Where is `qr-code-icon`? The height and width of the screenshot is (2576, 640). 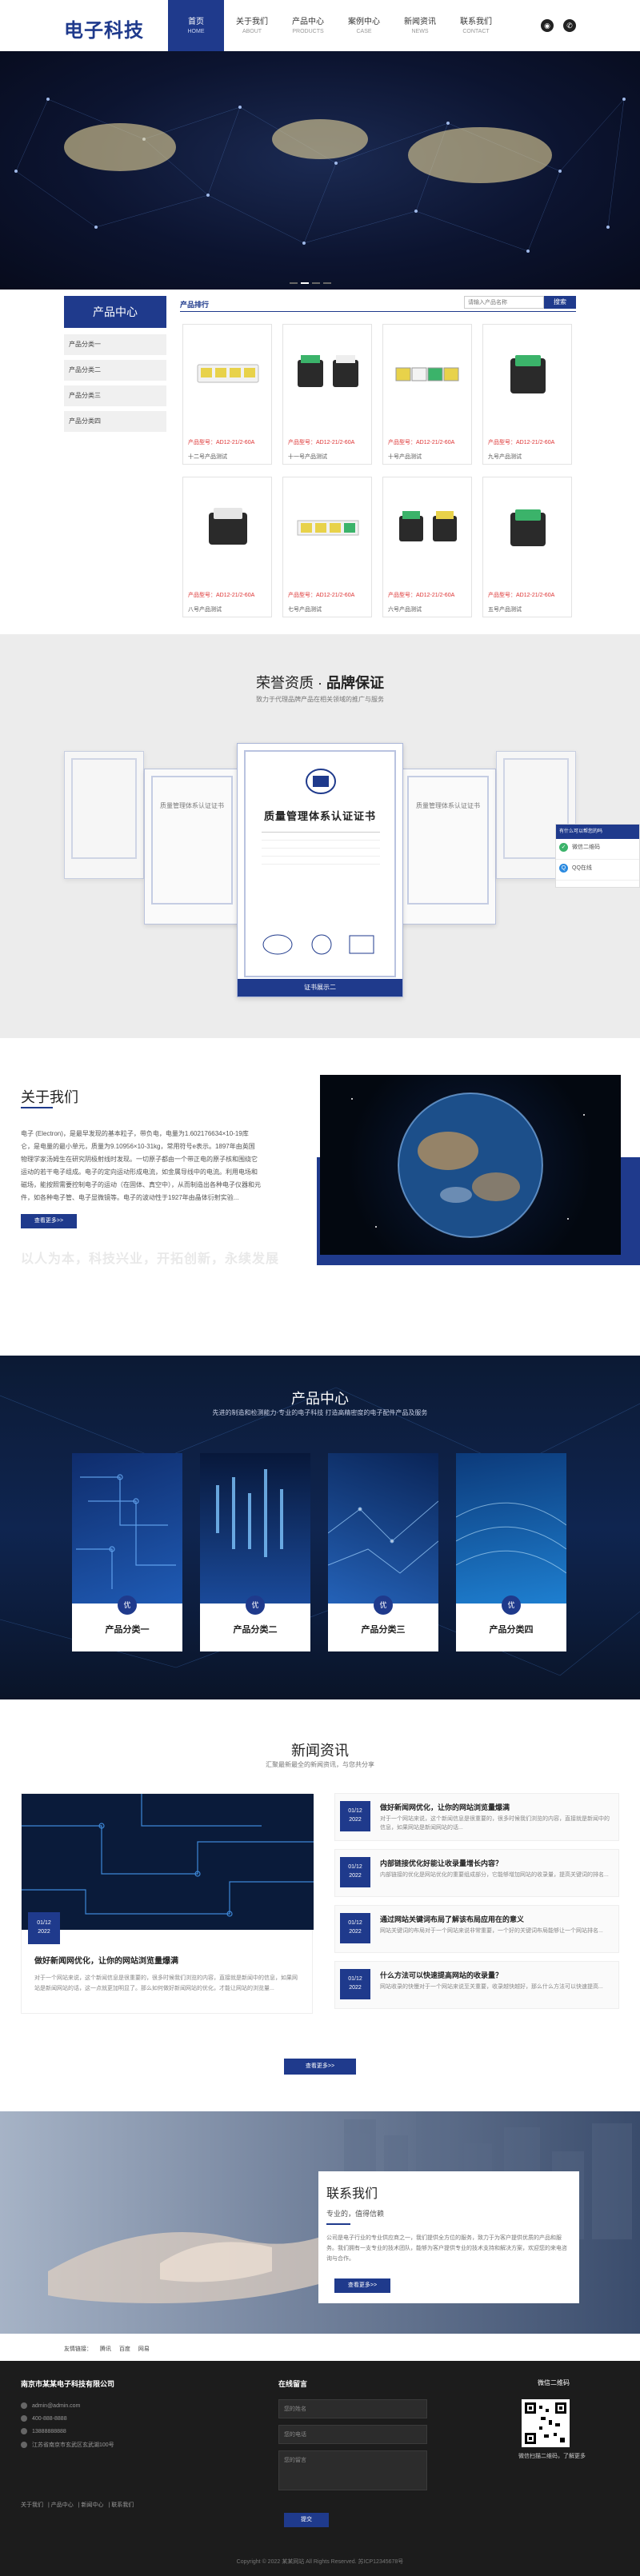 qr-code-icon is located at coordinates (545, 2423).